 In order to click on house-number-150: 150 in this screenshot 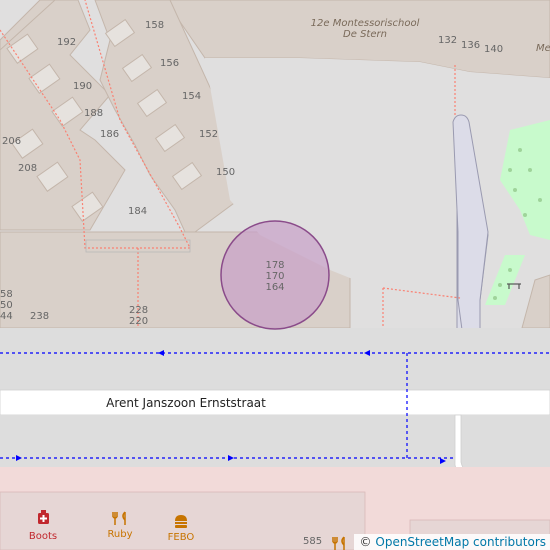, I will do `click(225, 172)`.